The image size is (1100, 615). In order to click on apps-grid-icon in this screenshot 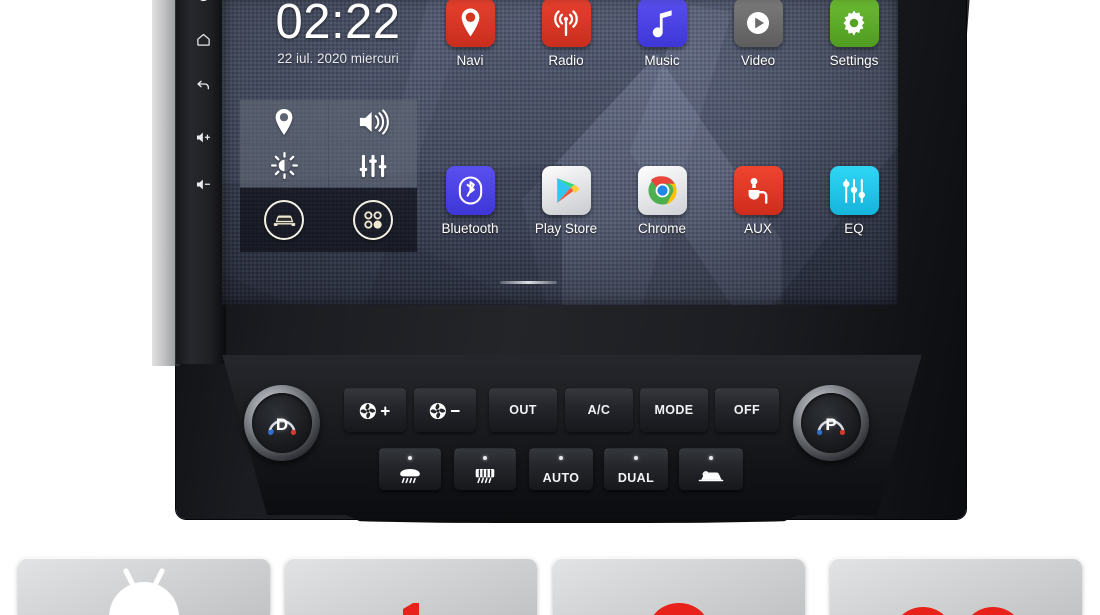, I will do `click(372, 220)`.